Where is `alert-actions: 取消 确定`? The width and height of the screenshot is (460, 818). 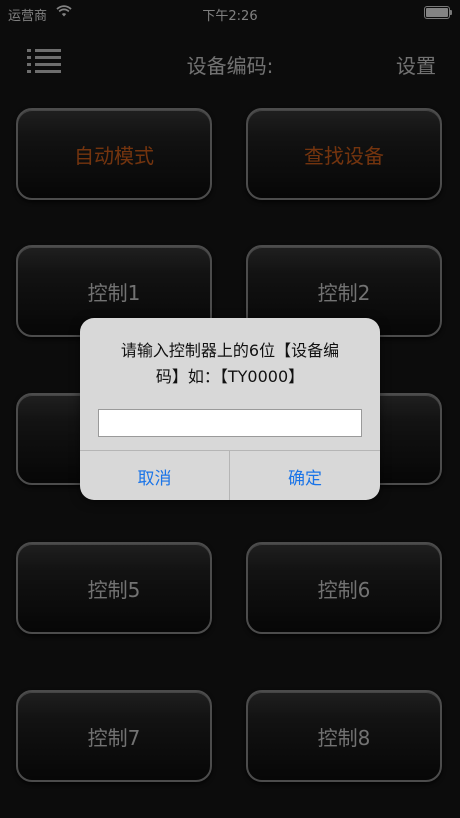 alert-actions: 取消 确定 is located at coordinates (230, 475).